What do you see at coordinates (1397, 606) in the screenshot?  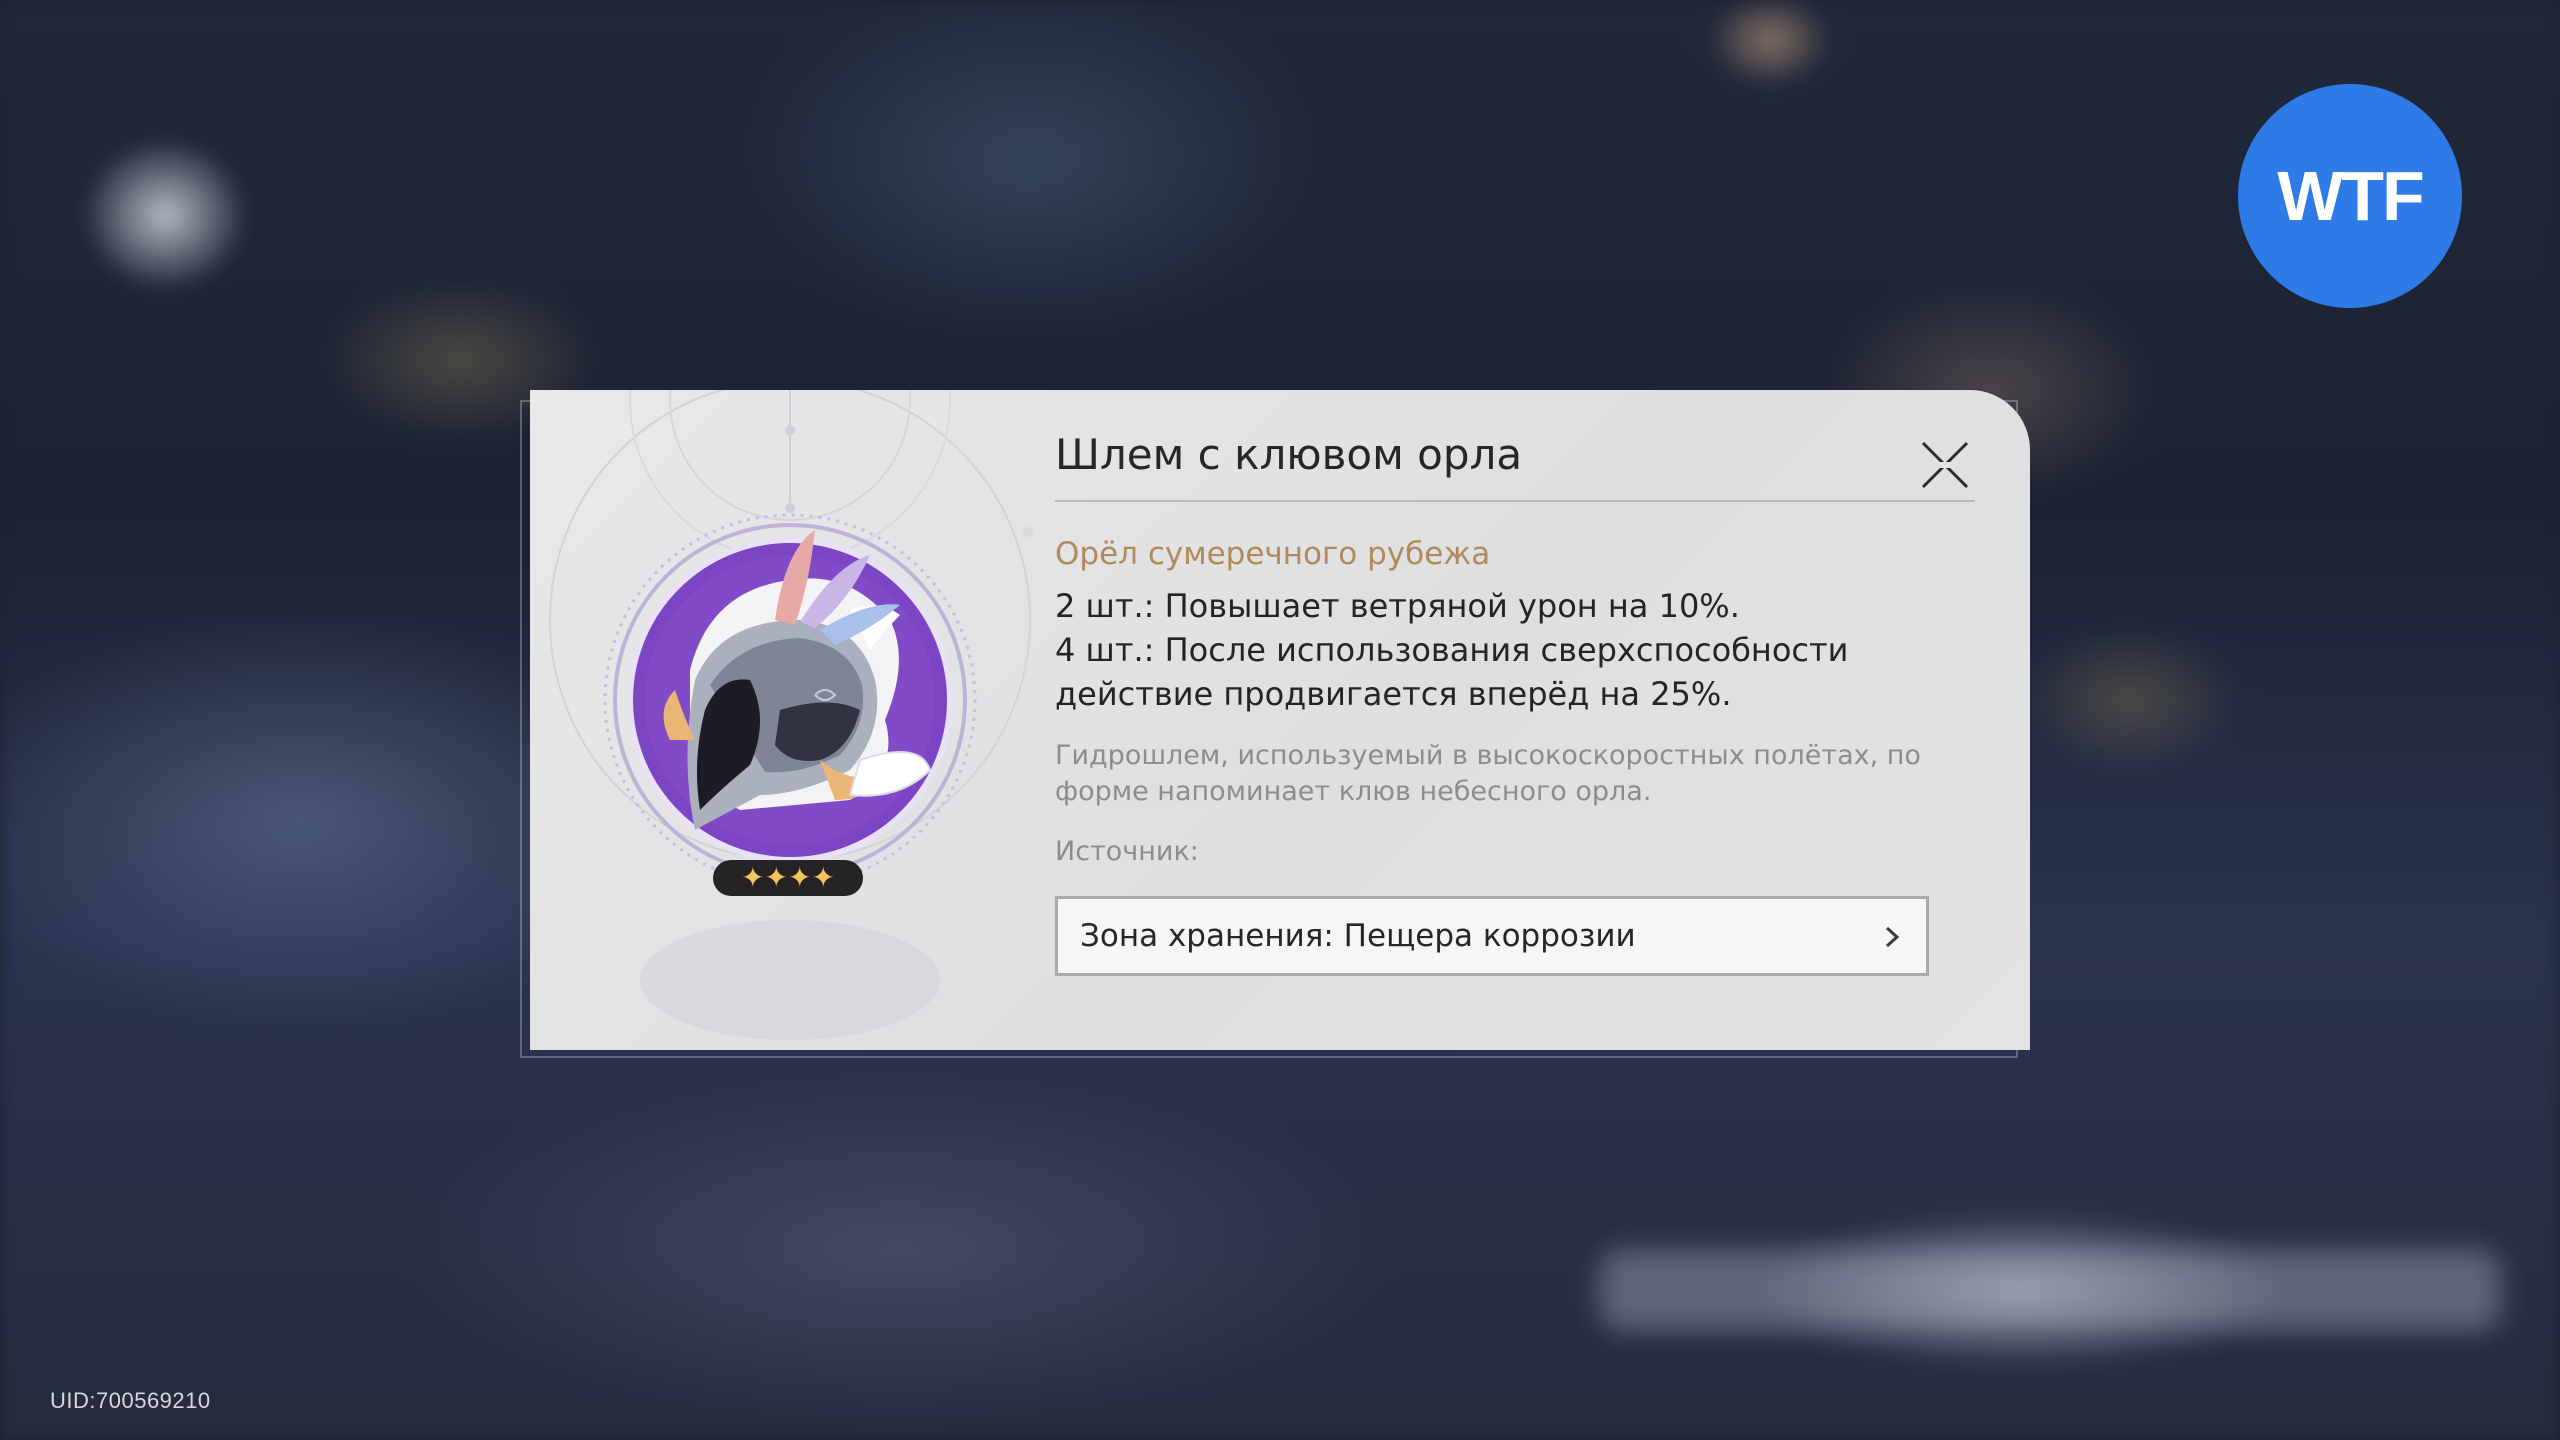 I see `two-piece-effect: 2 шт.: Повышает ветряной урон на 10%.` at bounding box center [1397, 606].